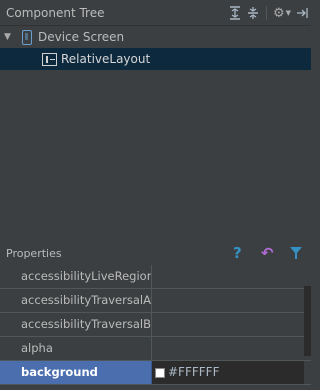 The height and width of the screenshot is (390, 320). Describe the element at coordinates (267, 253) in the screenshot. I see `undo-icon: ↶` at that location.